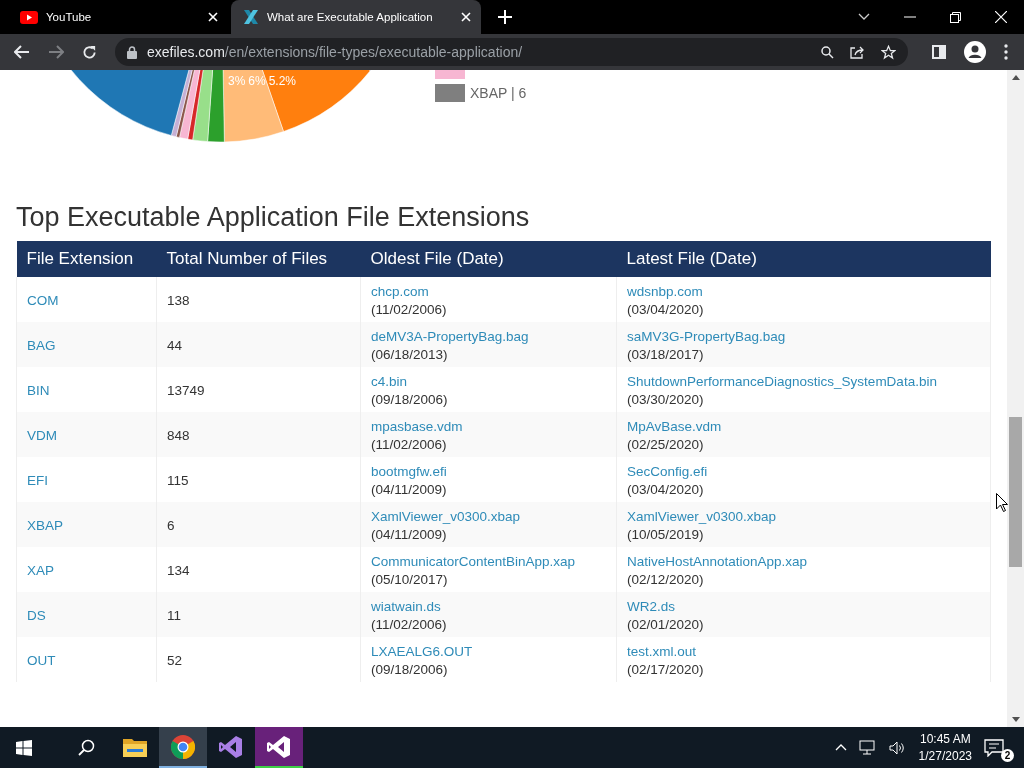 The width and height of the screenshot is (1024, 768). I want to click on file-date: (02/25/2020), so click(665, 444).